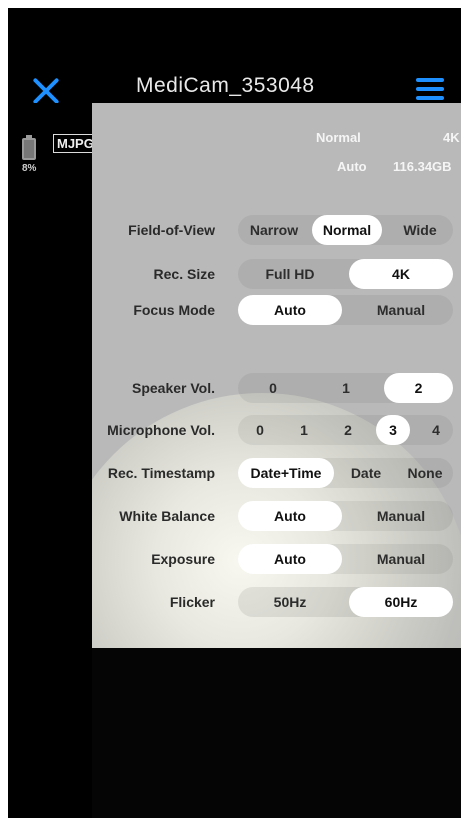 Image resolution: width=461 pixels, height=818 pixels. I want to click on speaker-vol-option-2: 2, so click(418, 388).